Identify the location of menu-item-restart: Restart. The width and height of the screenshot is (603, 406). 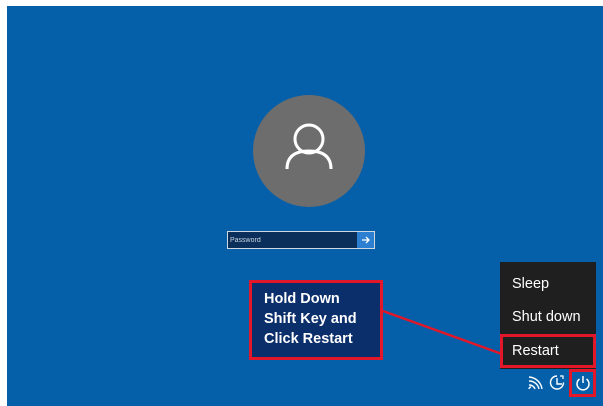
(548, 351).